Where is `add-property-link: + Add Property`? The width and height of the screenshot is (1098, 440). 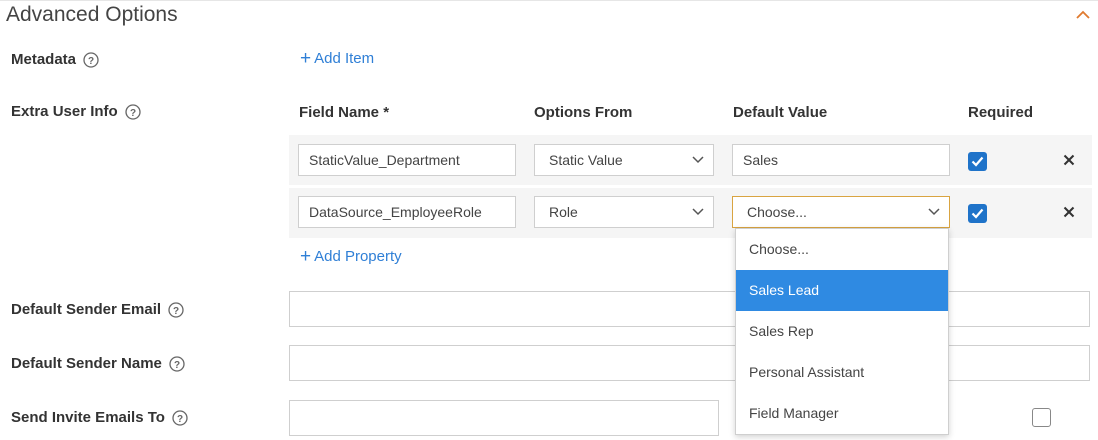
add-property-link: + Add Property is located at coordinates (351, 256).